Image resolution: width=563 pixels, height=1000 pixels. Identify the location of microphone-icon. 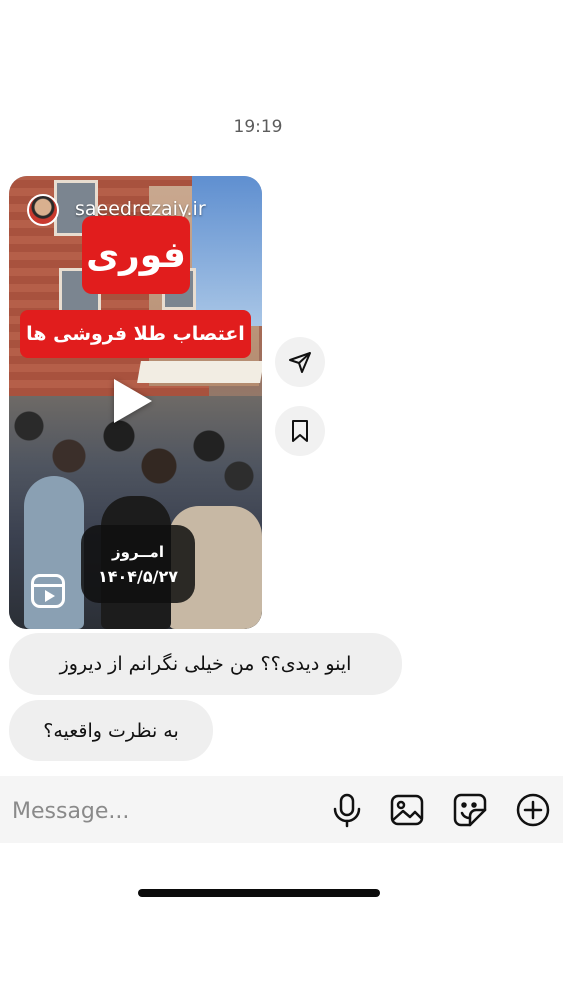
(347, 810).